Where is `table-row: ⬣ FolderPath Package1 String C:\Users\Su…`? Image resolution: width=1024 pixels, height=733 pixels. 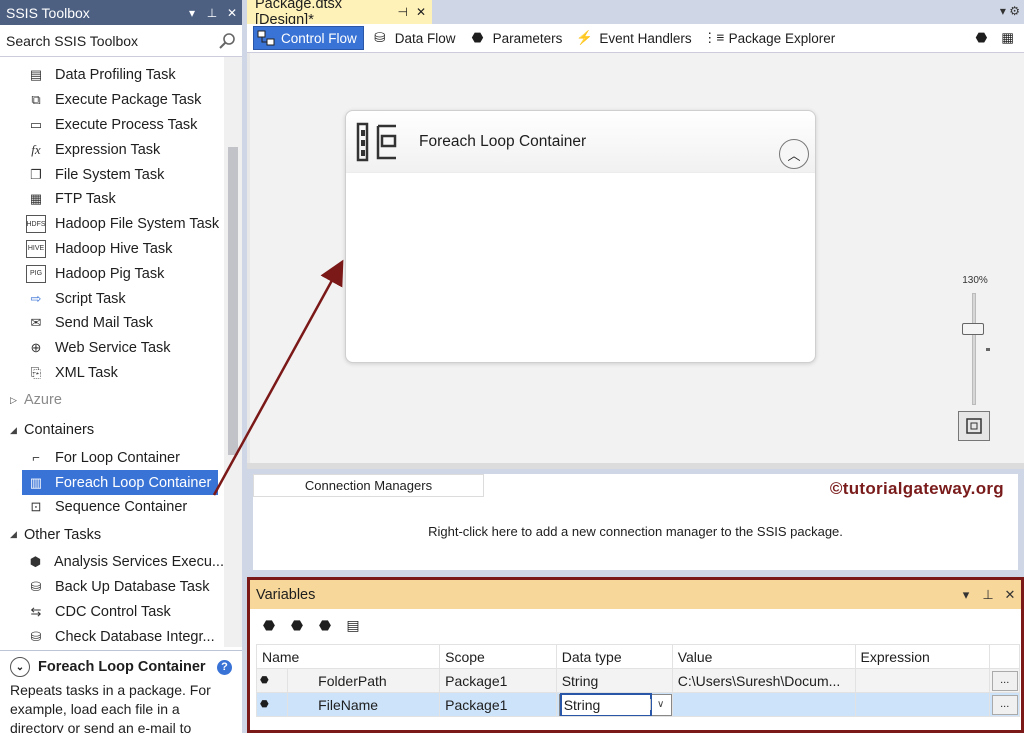
table-row: ⬣ FolderPath Package1 String C:\Users\Su… is located at coordinates (637, 680).